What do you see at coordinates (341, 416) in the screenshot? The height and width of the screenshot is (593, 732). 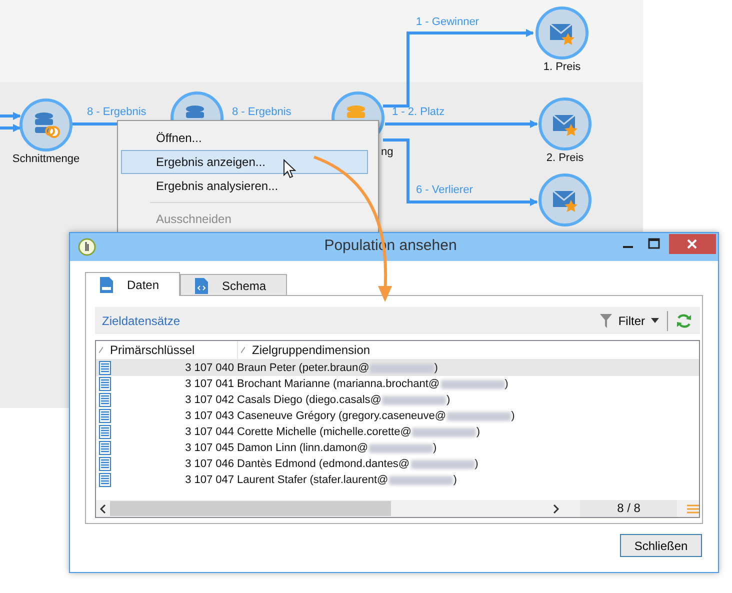 I see `table-cell: Caseneuve Grégory (gregory.caseneuve@` at bounding box center [341, 416].